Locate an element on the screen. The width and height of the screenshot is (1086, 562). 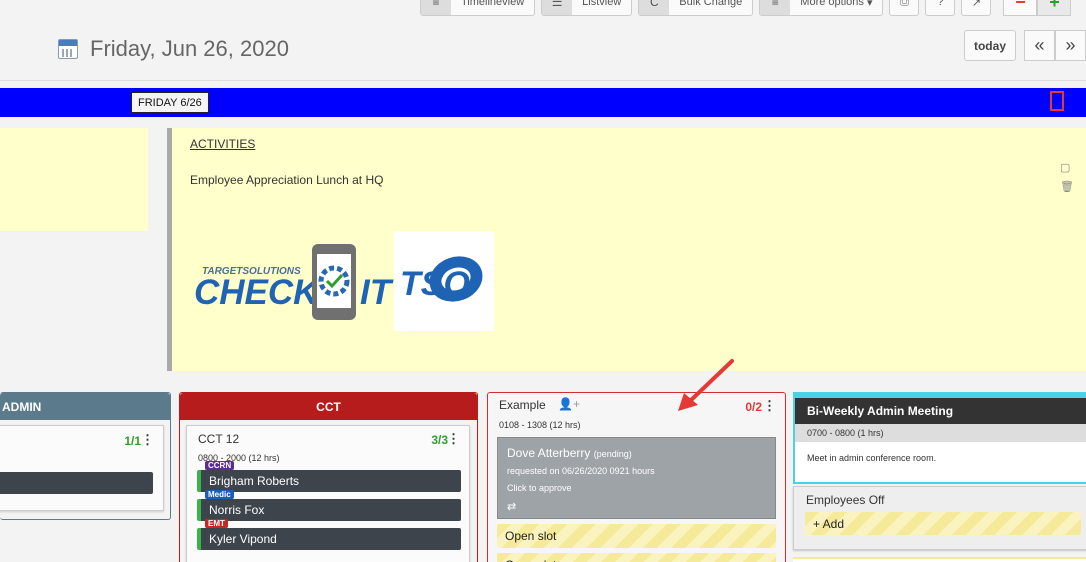
approve-link: Click to approve is located at coordinates (539, 488).